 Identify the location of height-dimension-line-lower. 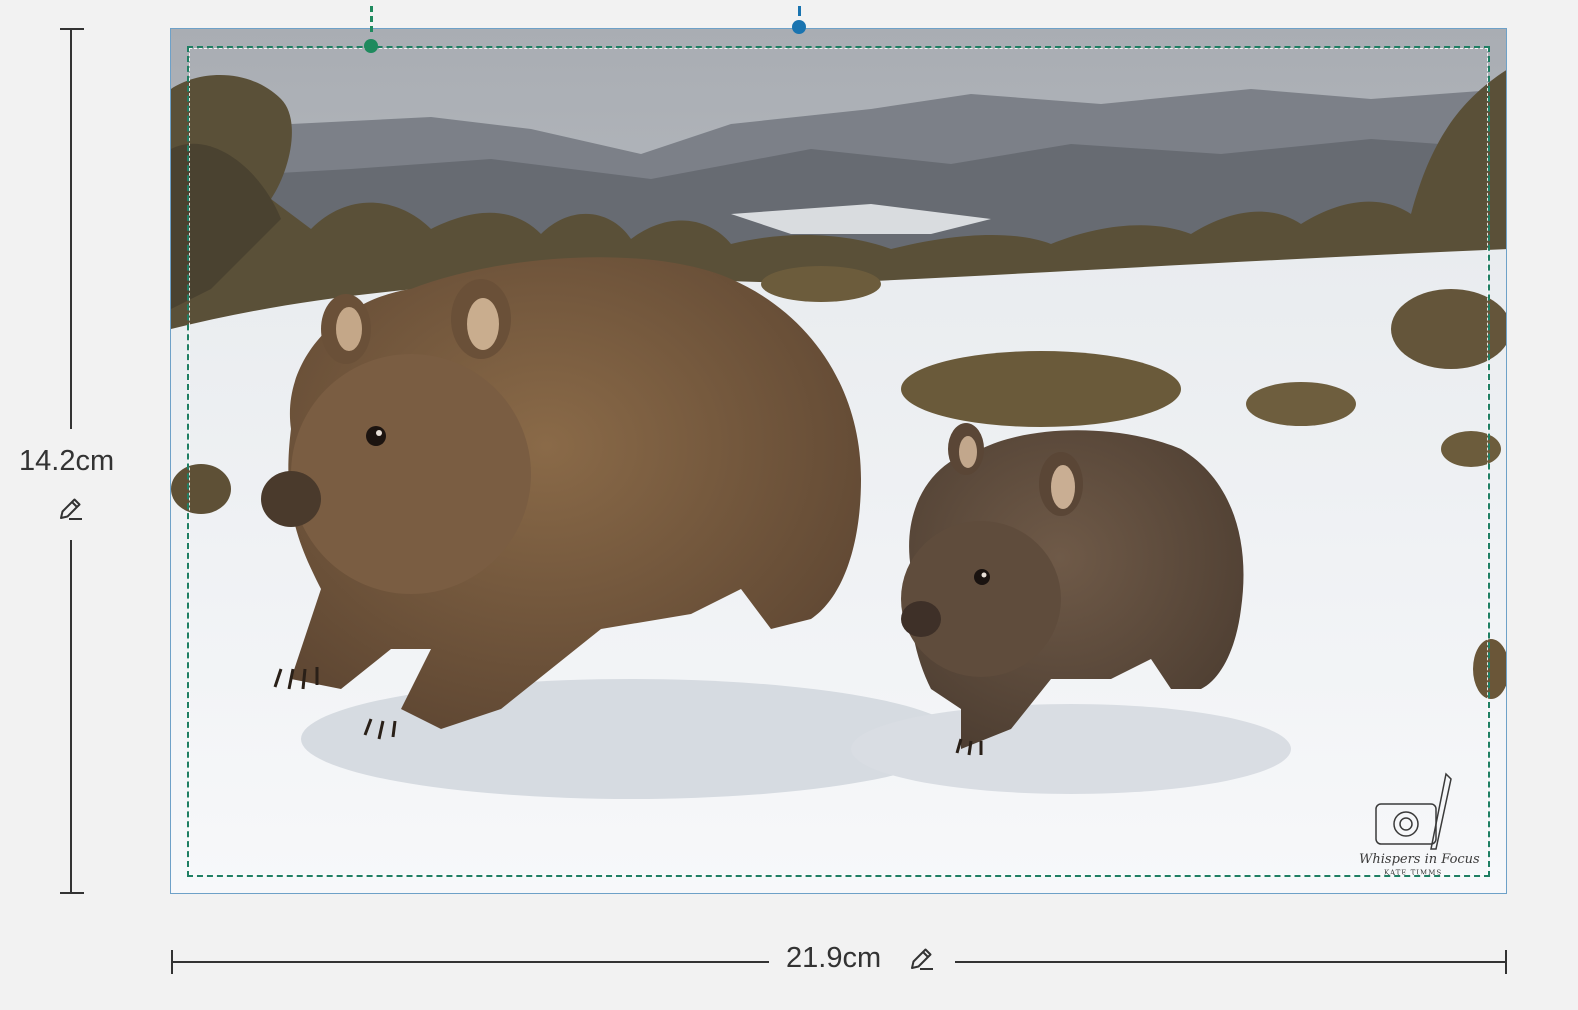
(71, 716).